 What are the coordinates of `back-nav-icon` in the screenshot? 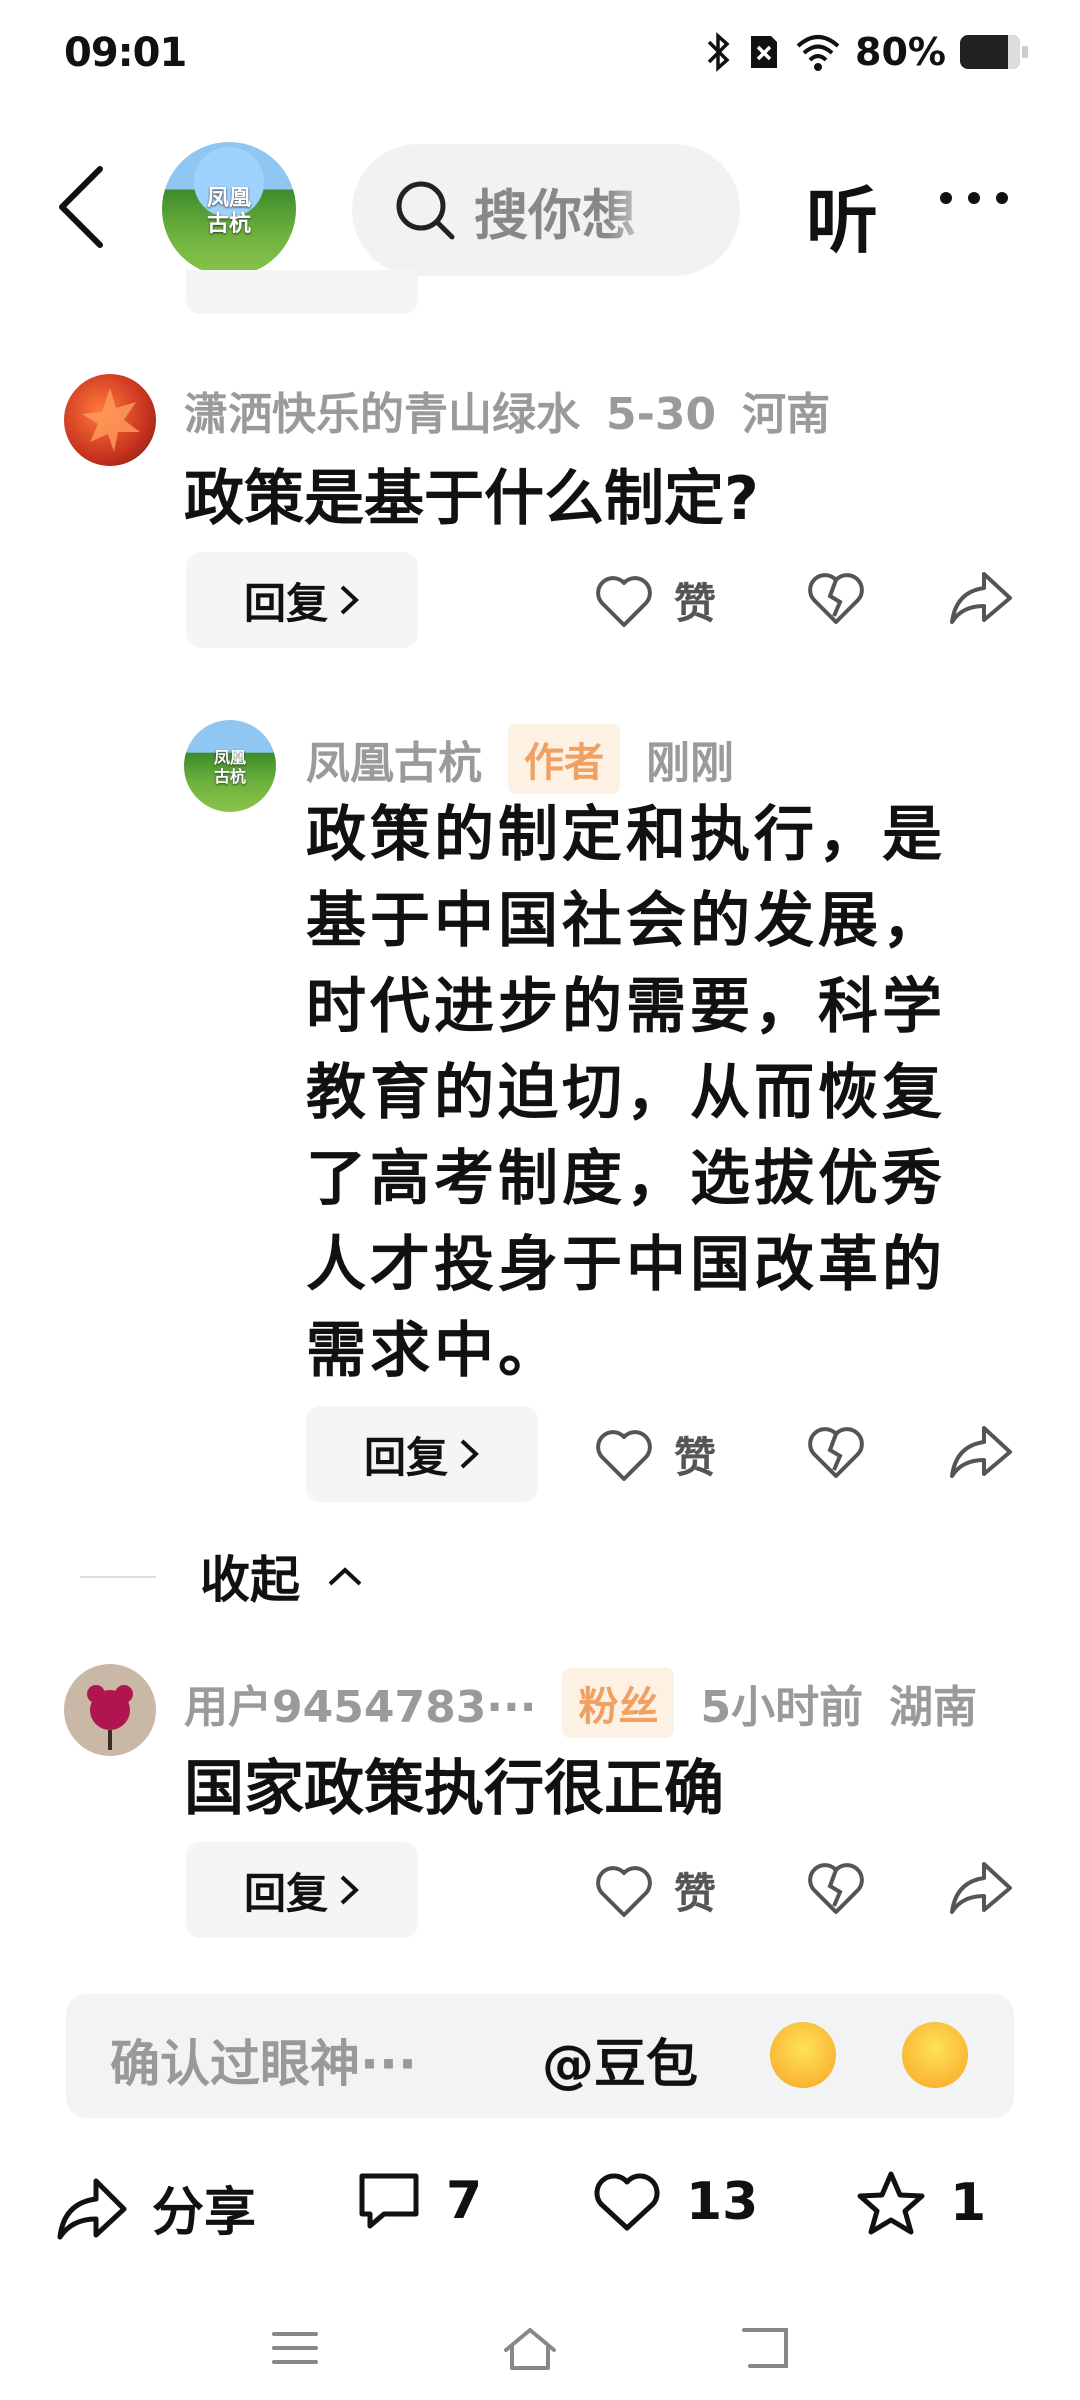 It's located at (766, 2348).